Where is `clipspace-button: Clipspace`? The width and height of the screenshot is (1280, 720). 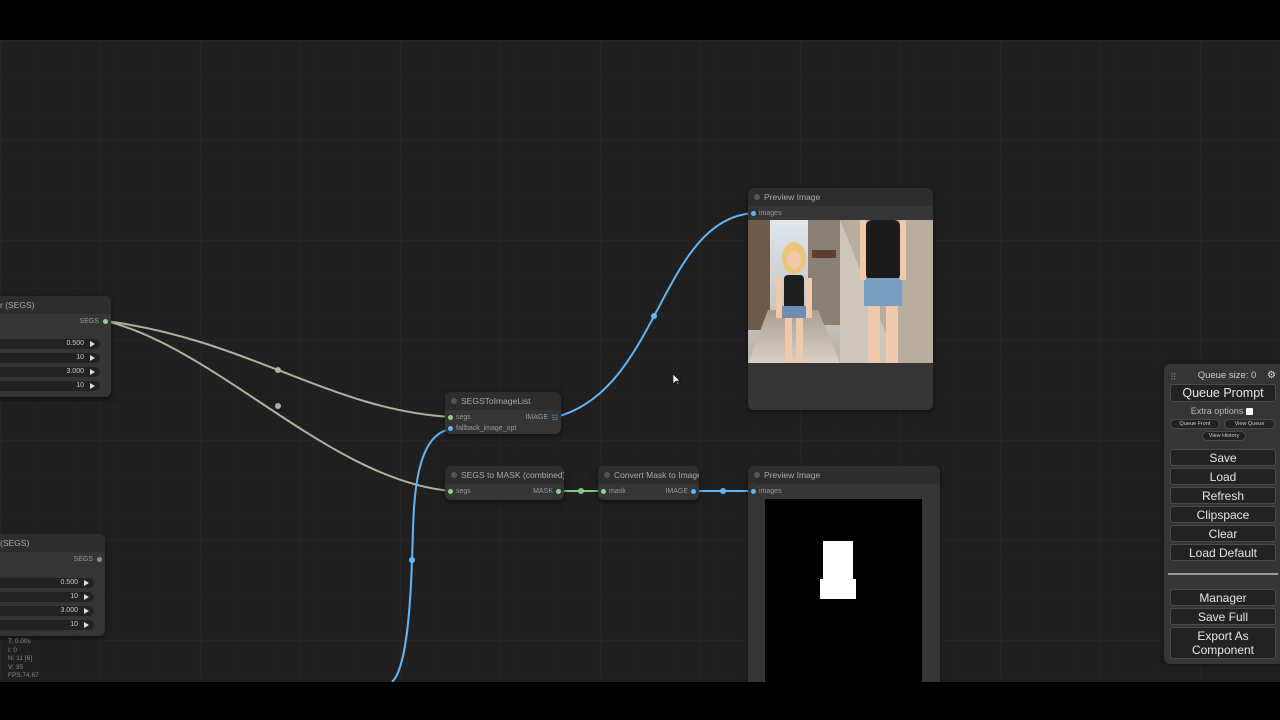
clipspace-button: Clipspace is located at coordinates (1223, 514).